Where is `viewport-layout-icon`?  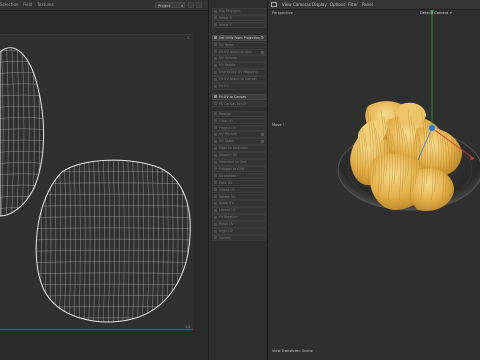 viewport-layout-icon is located at coordinates (274, 4).